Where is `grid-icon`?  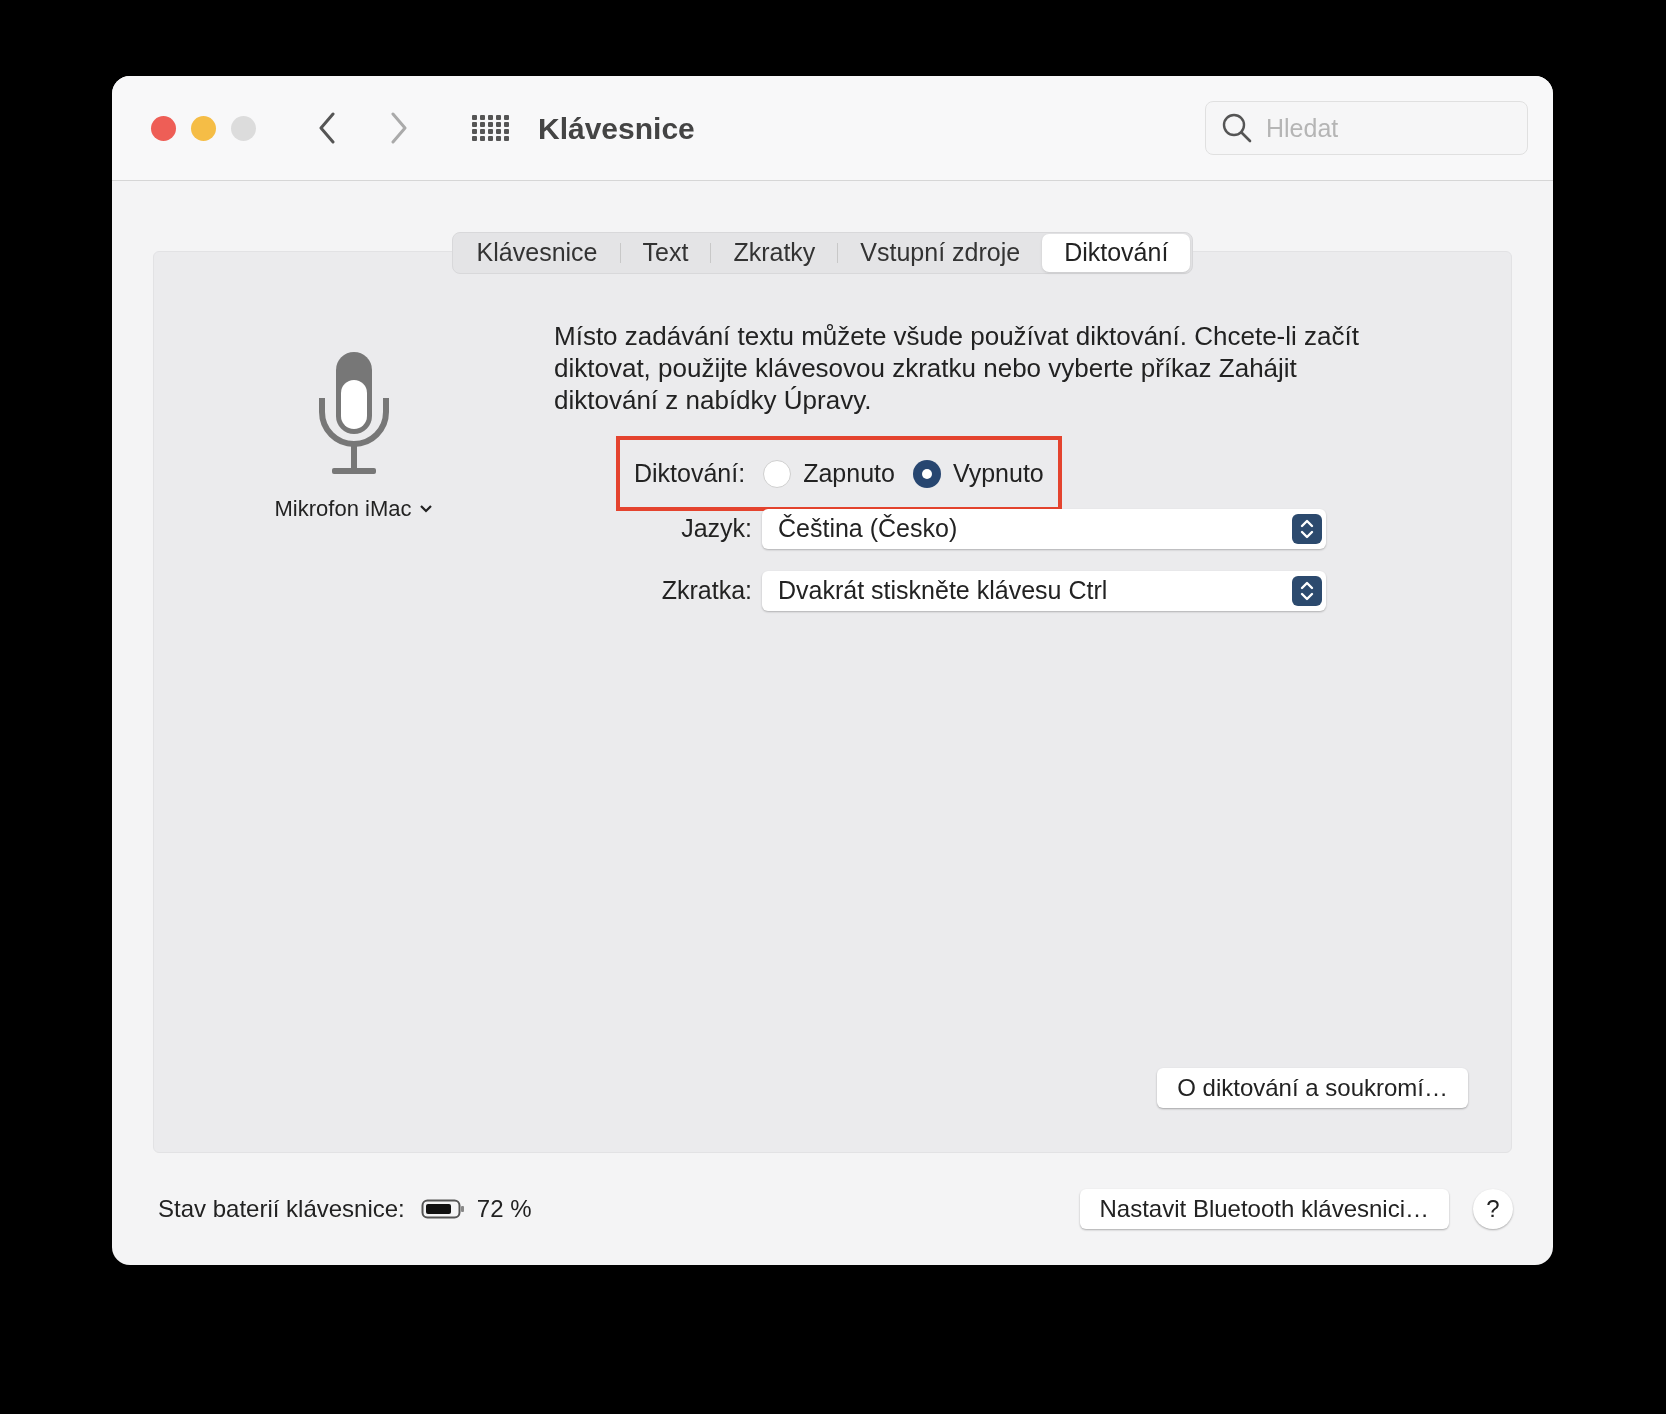 grid-icon is located at coordinates (491, 128).